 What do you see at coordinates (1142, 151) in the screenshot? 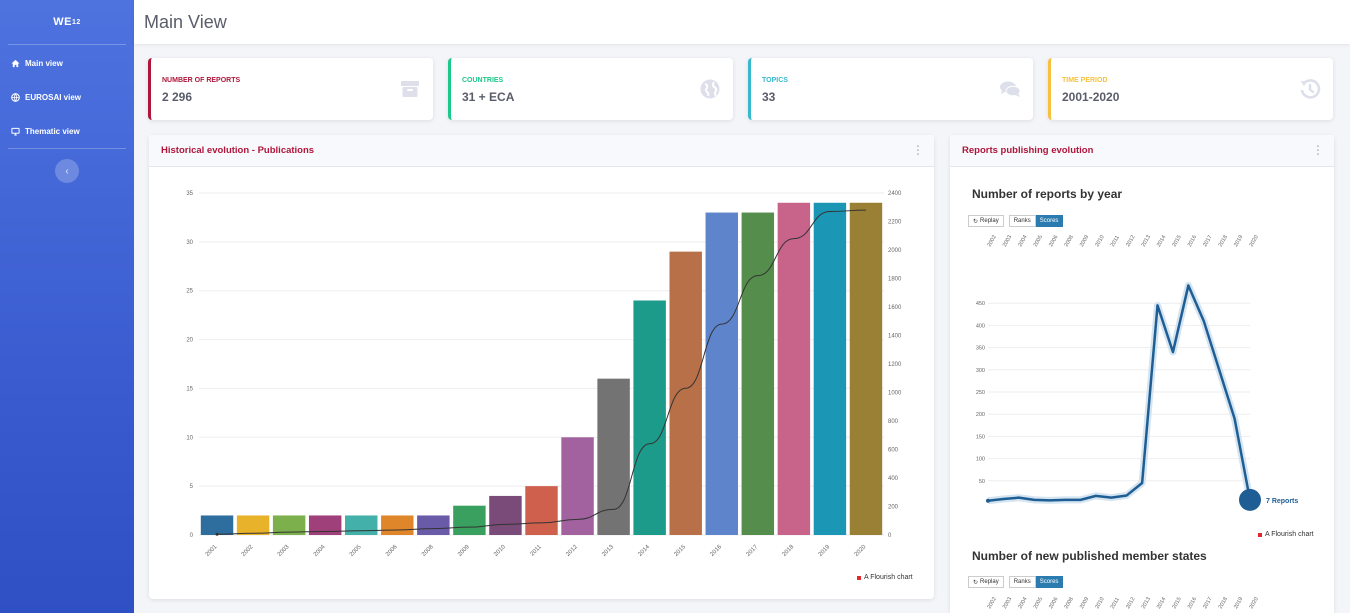
I see `panel-header: Reports publishing evolution · · ·` at bounding box center [1142, 151].